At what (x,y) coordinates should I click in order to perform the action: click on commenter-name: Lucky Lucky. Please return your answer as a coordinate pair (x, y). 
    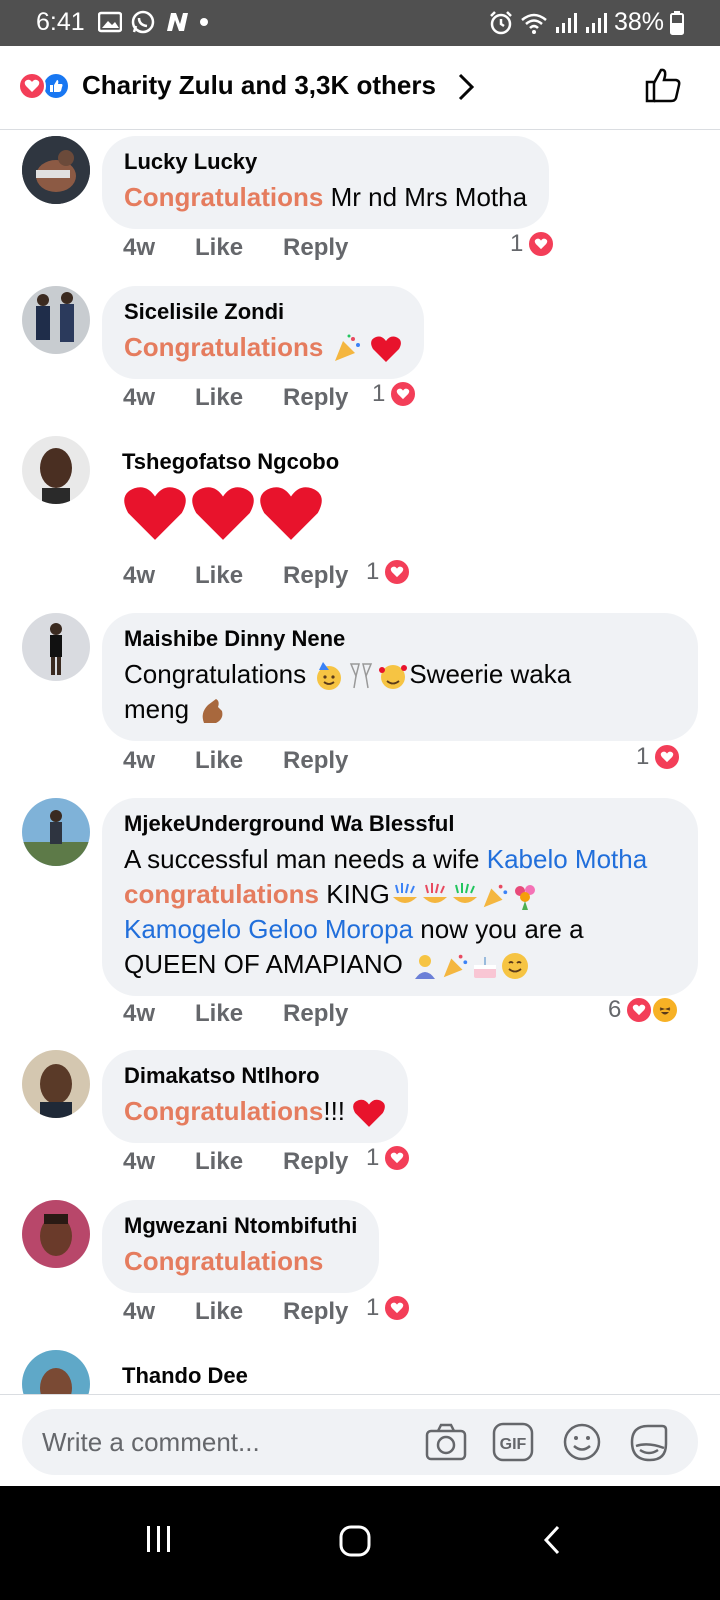
    Looking at the image, I should click on (325, 162).